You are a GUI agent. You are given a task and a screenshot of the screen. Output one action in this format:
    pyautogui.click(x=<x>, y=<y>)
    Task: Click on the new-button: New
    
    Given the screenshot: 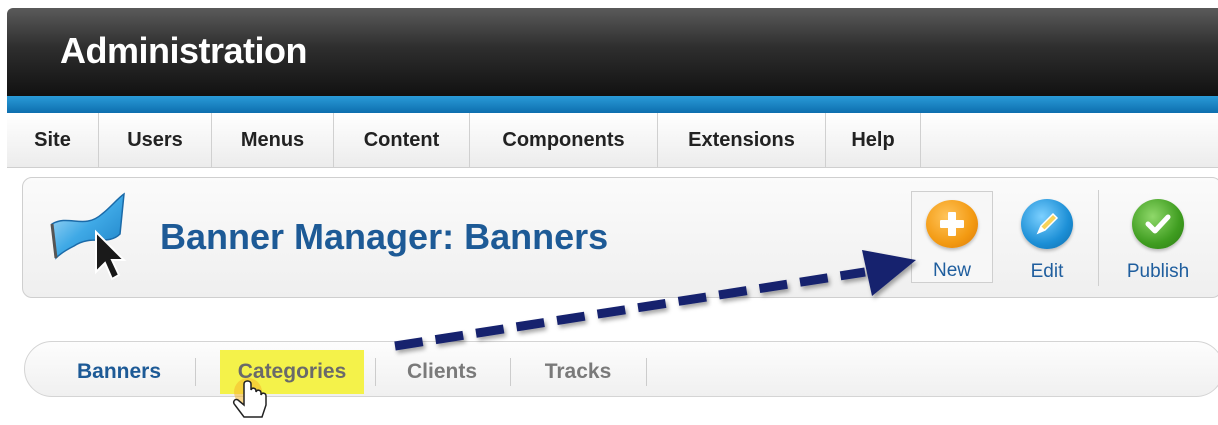 What is the action you would take?
    pyautogui.click(x=952, y=237)
    